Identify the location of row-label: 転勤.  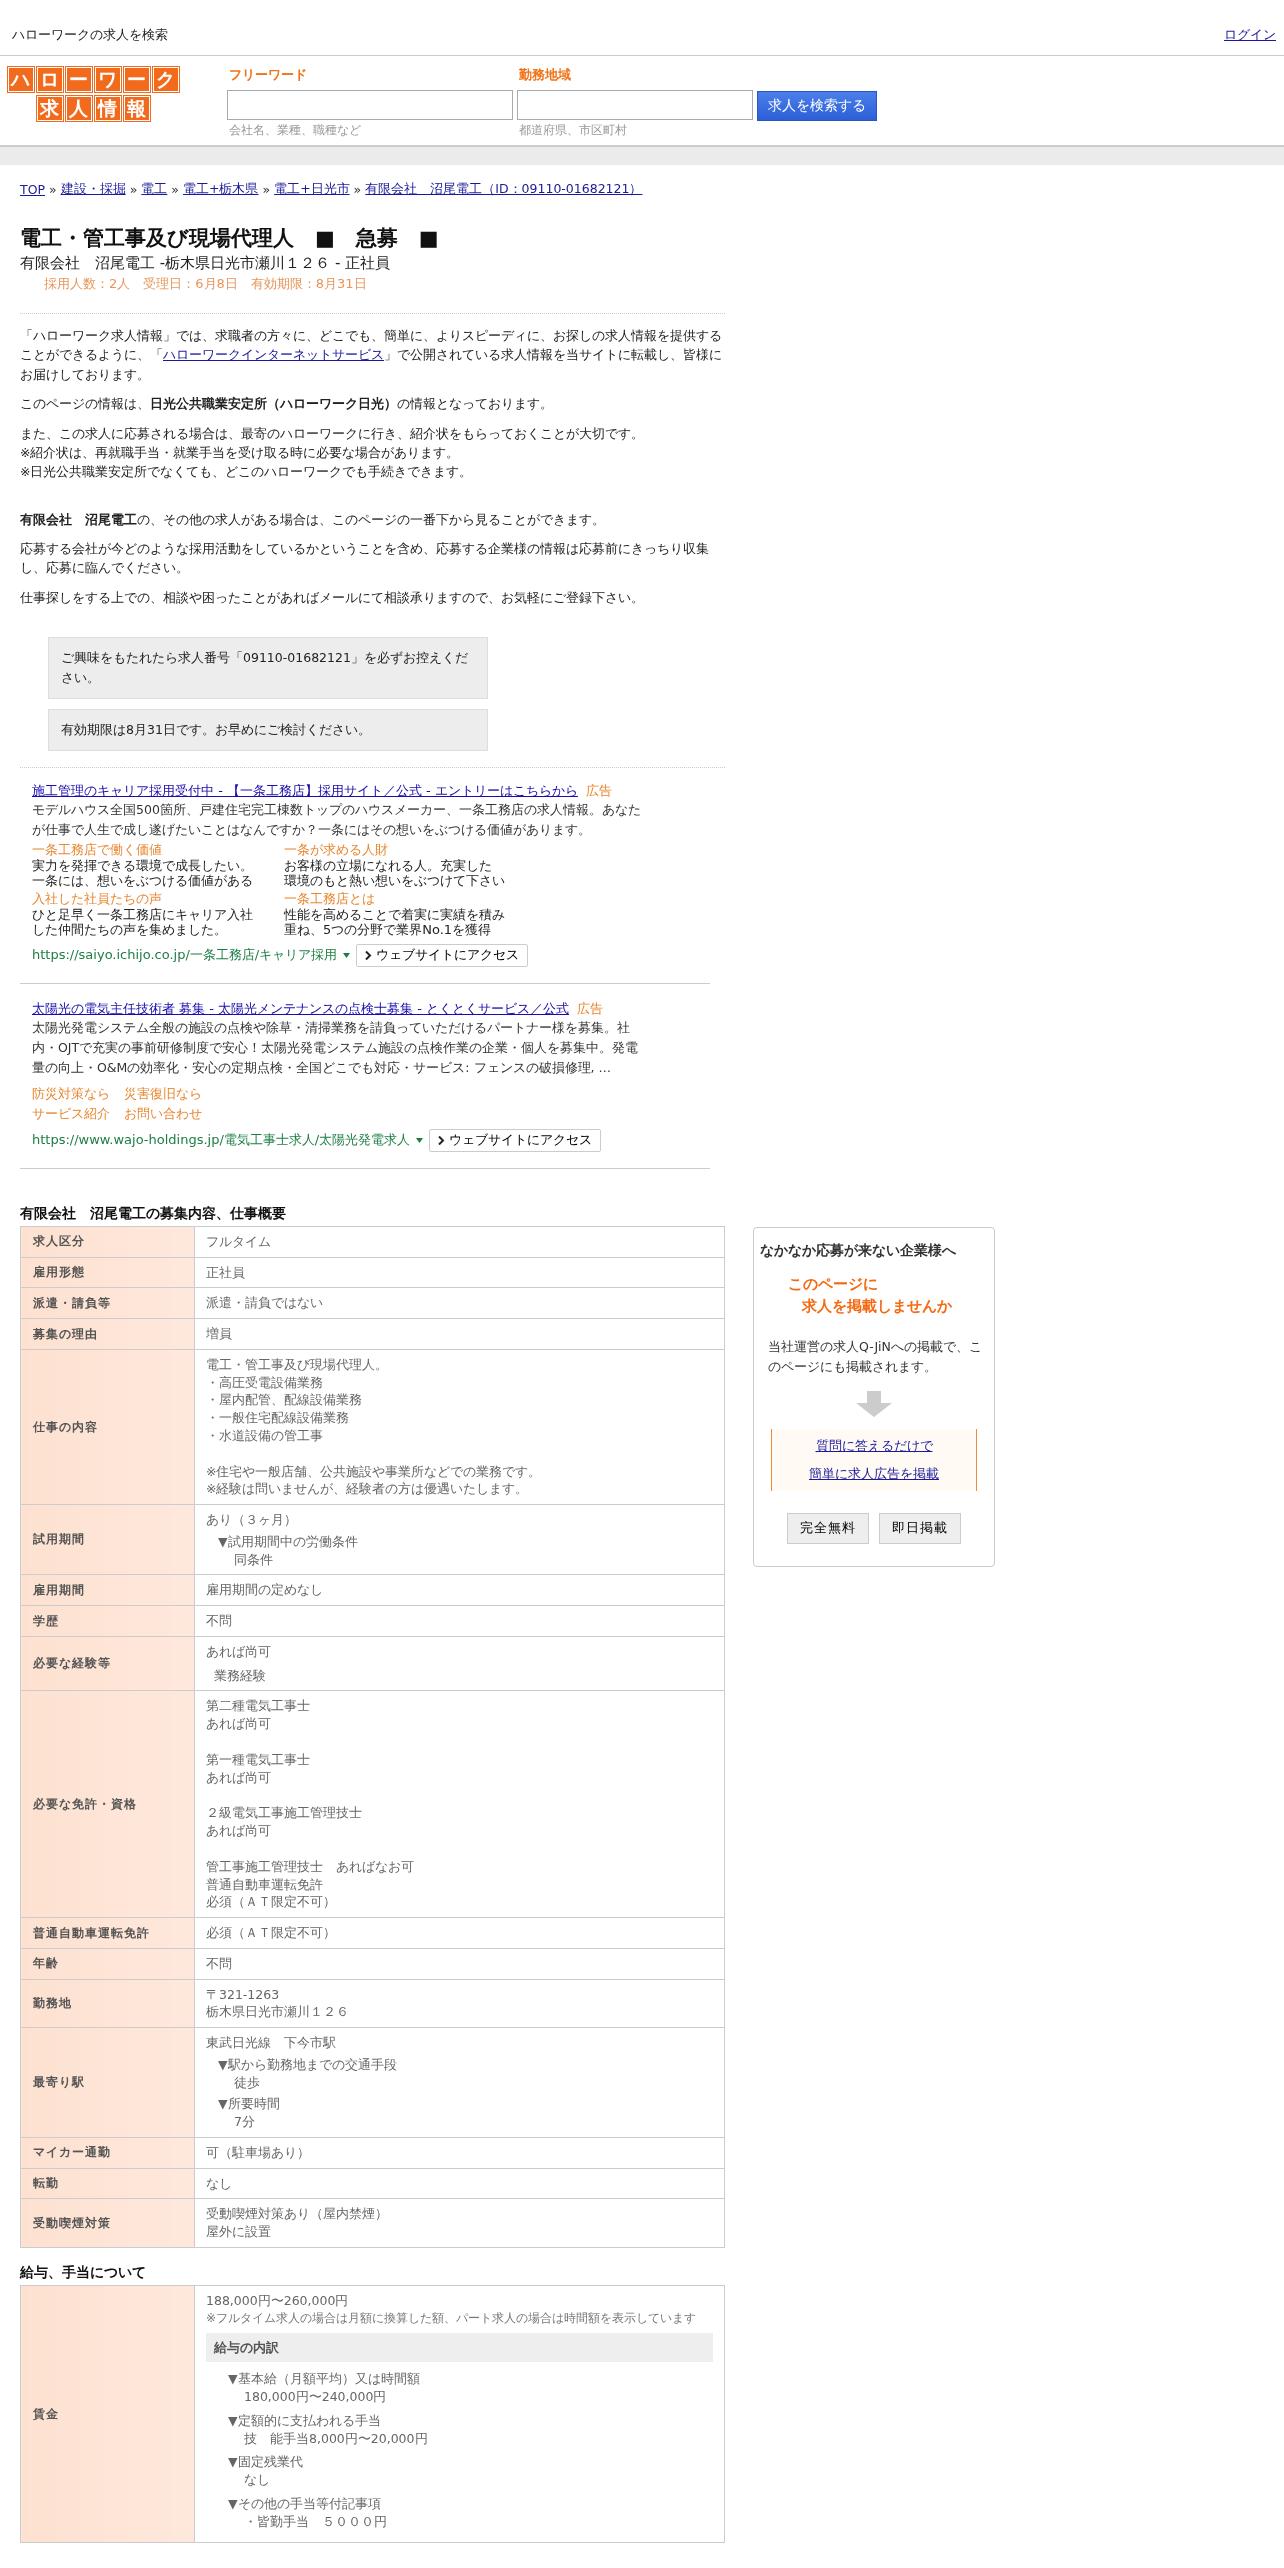
(107, 2183).